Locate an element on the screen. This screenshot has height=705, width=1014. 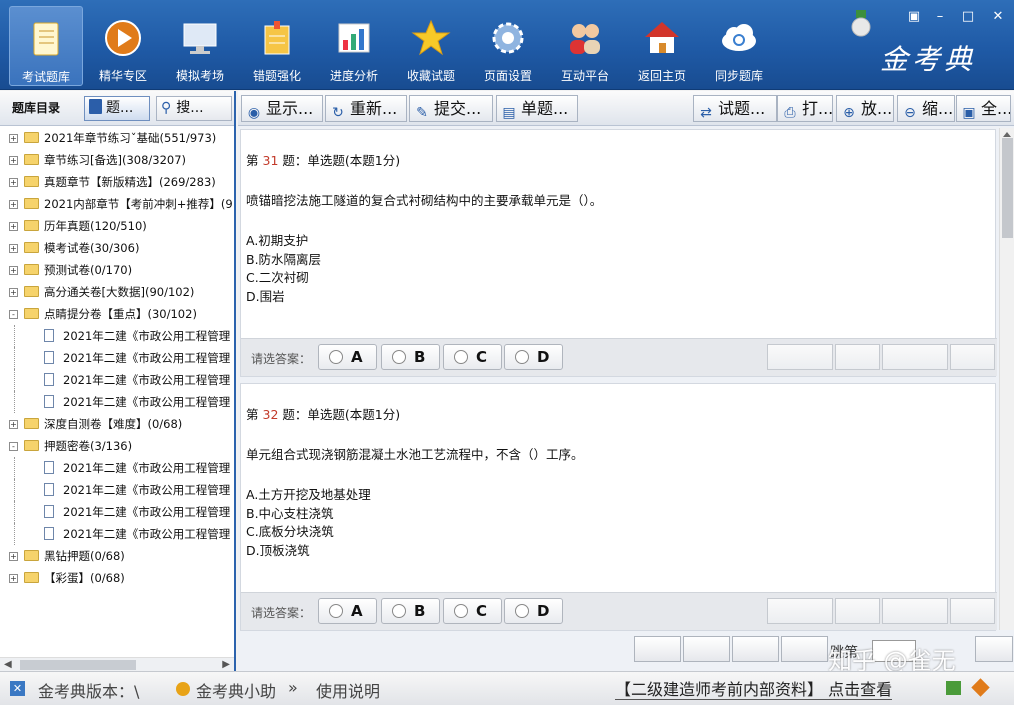
tree-item-label: 2021年章节练习ˇ基础(551/973) is located at coordinates (130, 138).